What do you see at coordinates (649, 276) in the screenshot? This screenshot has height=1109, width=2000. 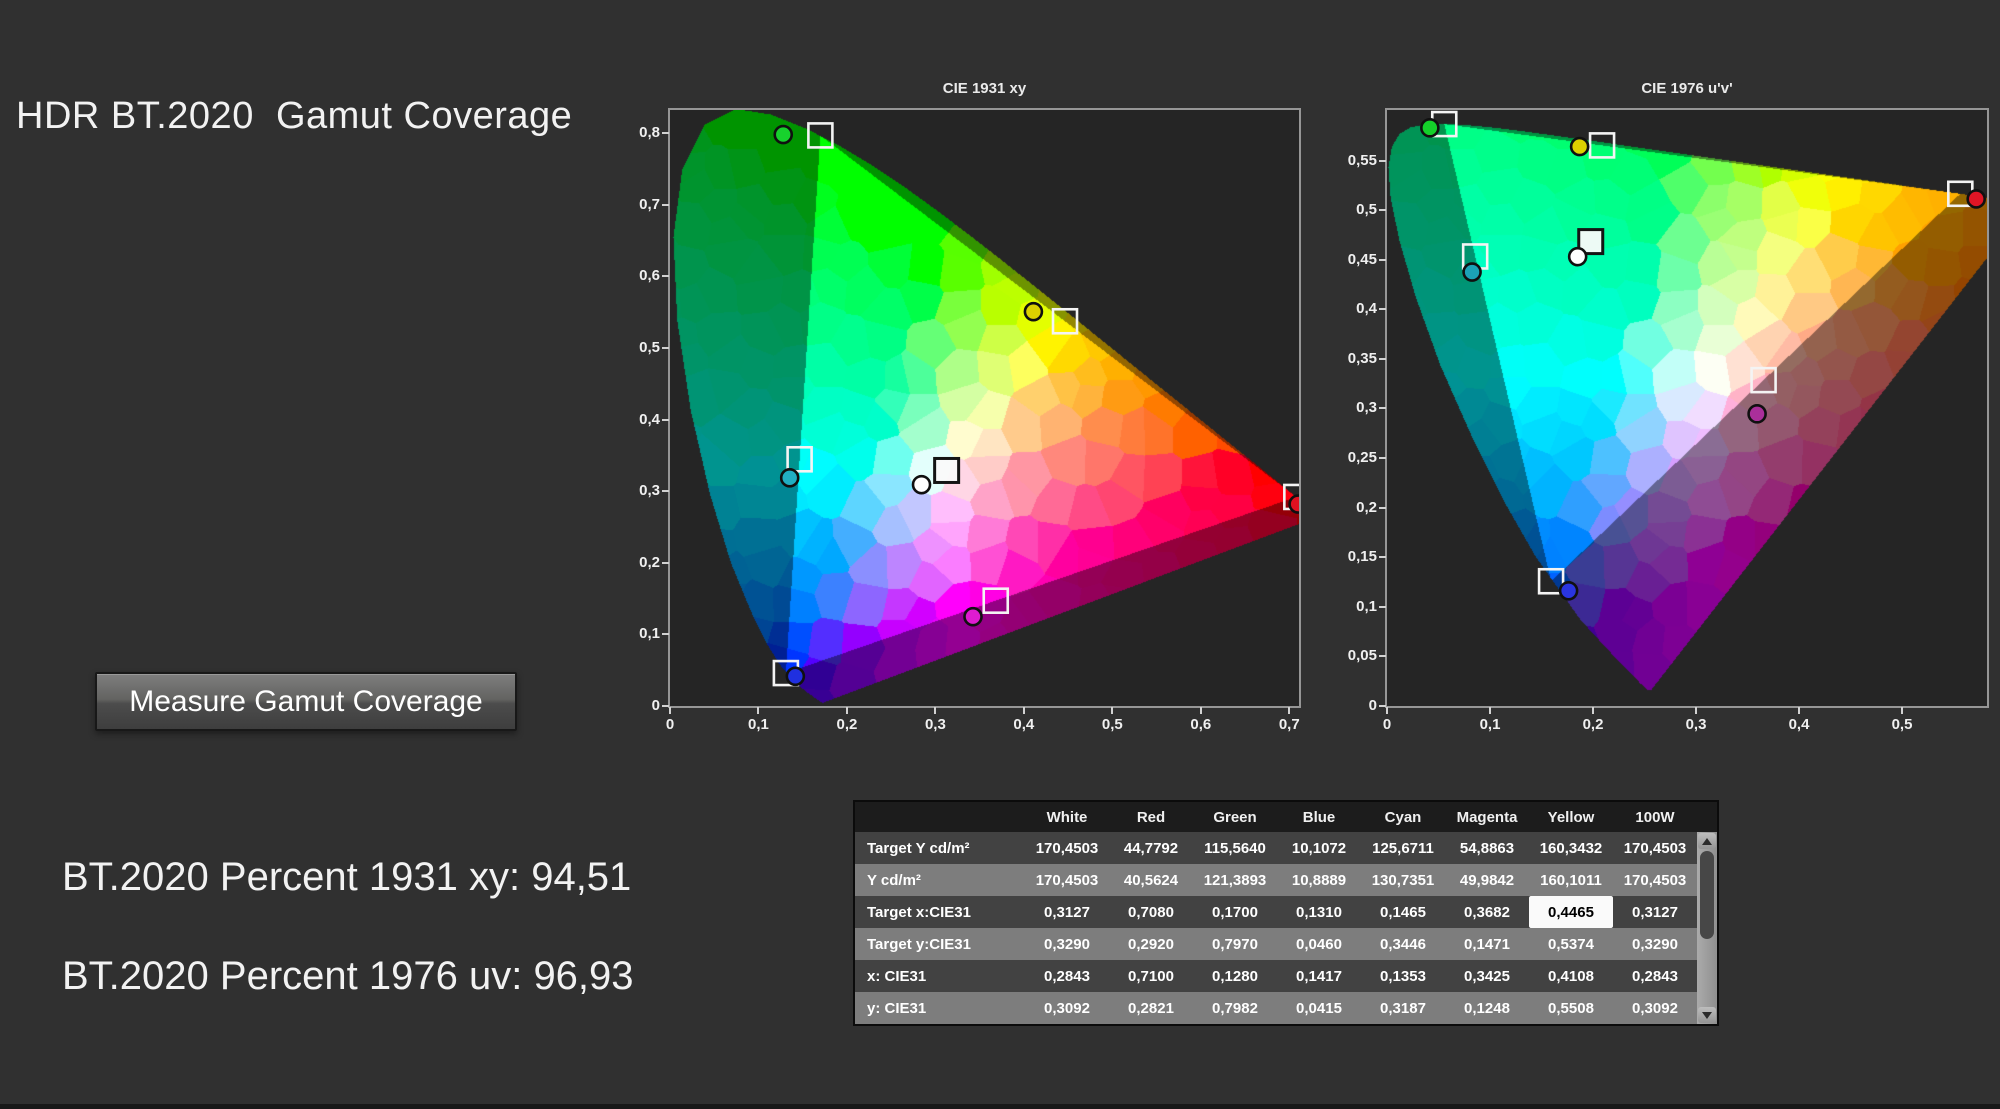 I see `y-axis-tick-label: 0,6` at bounding box center [649, 276].